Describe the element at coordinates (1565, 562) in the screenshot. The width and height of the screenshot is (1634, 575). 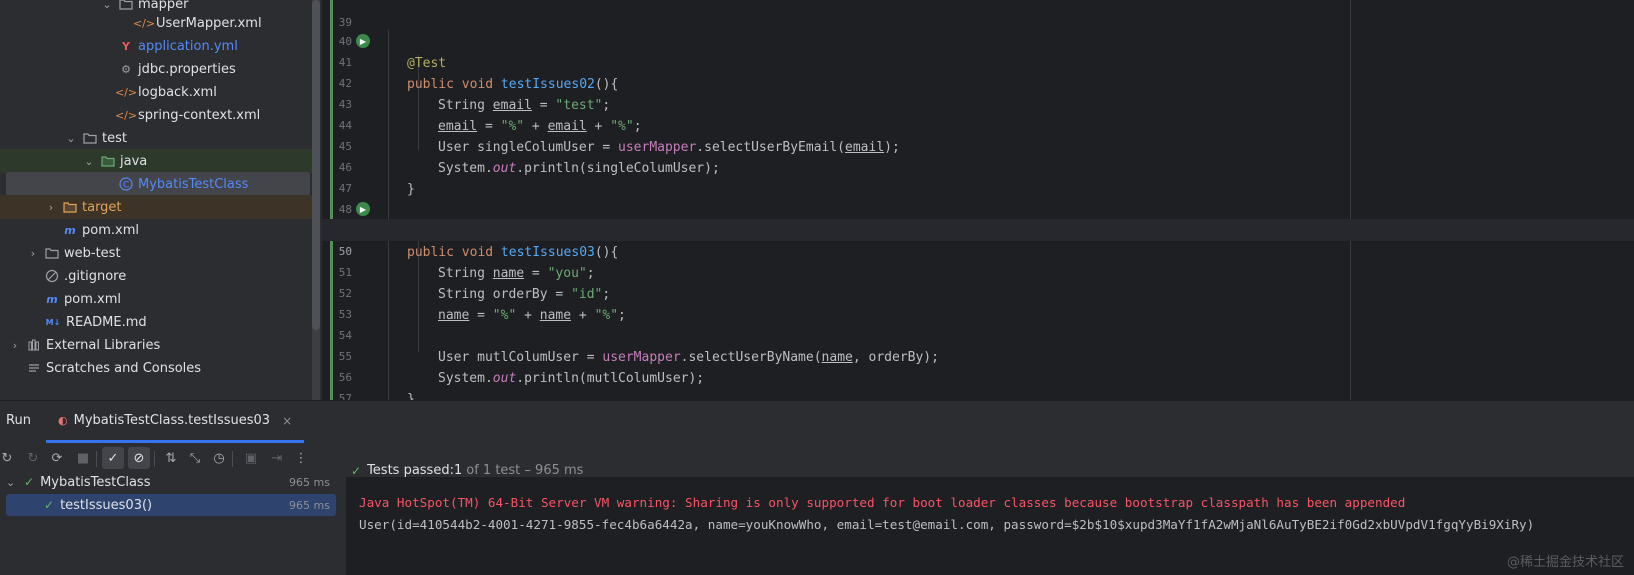
I see `watermark: @稀土掘金技术社区` at that location.